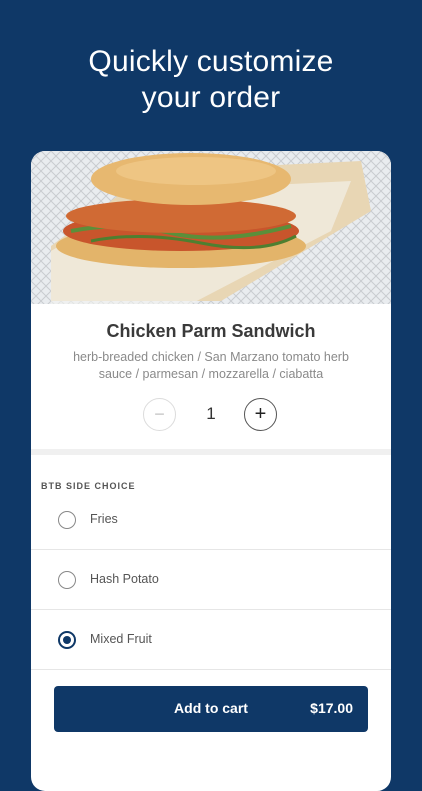  I want to click on promo-headline: Quickly customize your order, so click(211, 80).